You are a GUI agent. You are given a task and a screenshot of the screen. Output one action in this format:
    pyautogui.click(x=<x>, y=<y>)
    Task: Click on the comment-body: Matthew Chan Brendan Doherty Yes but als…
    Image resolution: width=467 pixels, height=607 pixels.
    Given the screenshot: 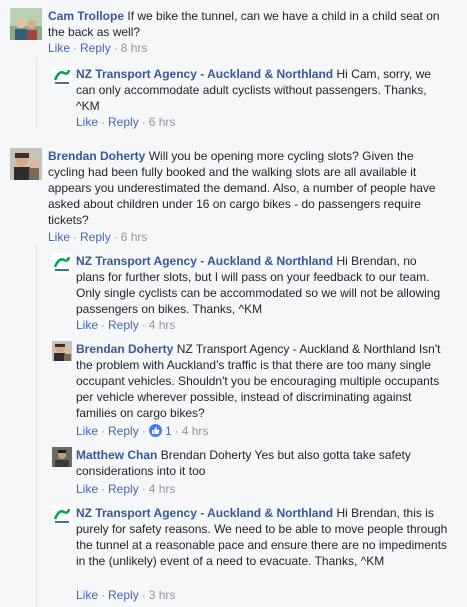 What is the action you would take?
    pyautogui.click(x=262, y=463)
    